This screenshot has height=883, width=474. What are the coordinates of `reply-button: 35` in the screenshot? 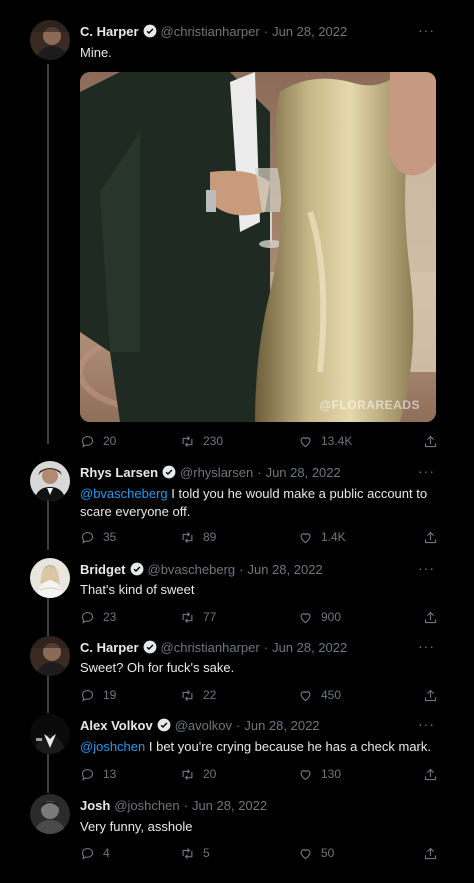 It's located at (130, 537).